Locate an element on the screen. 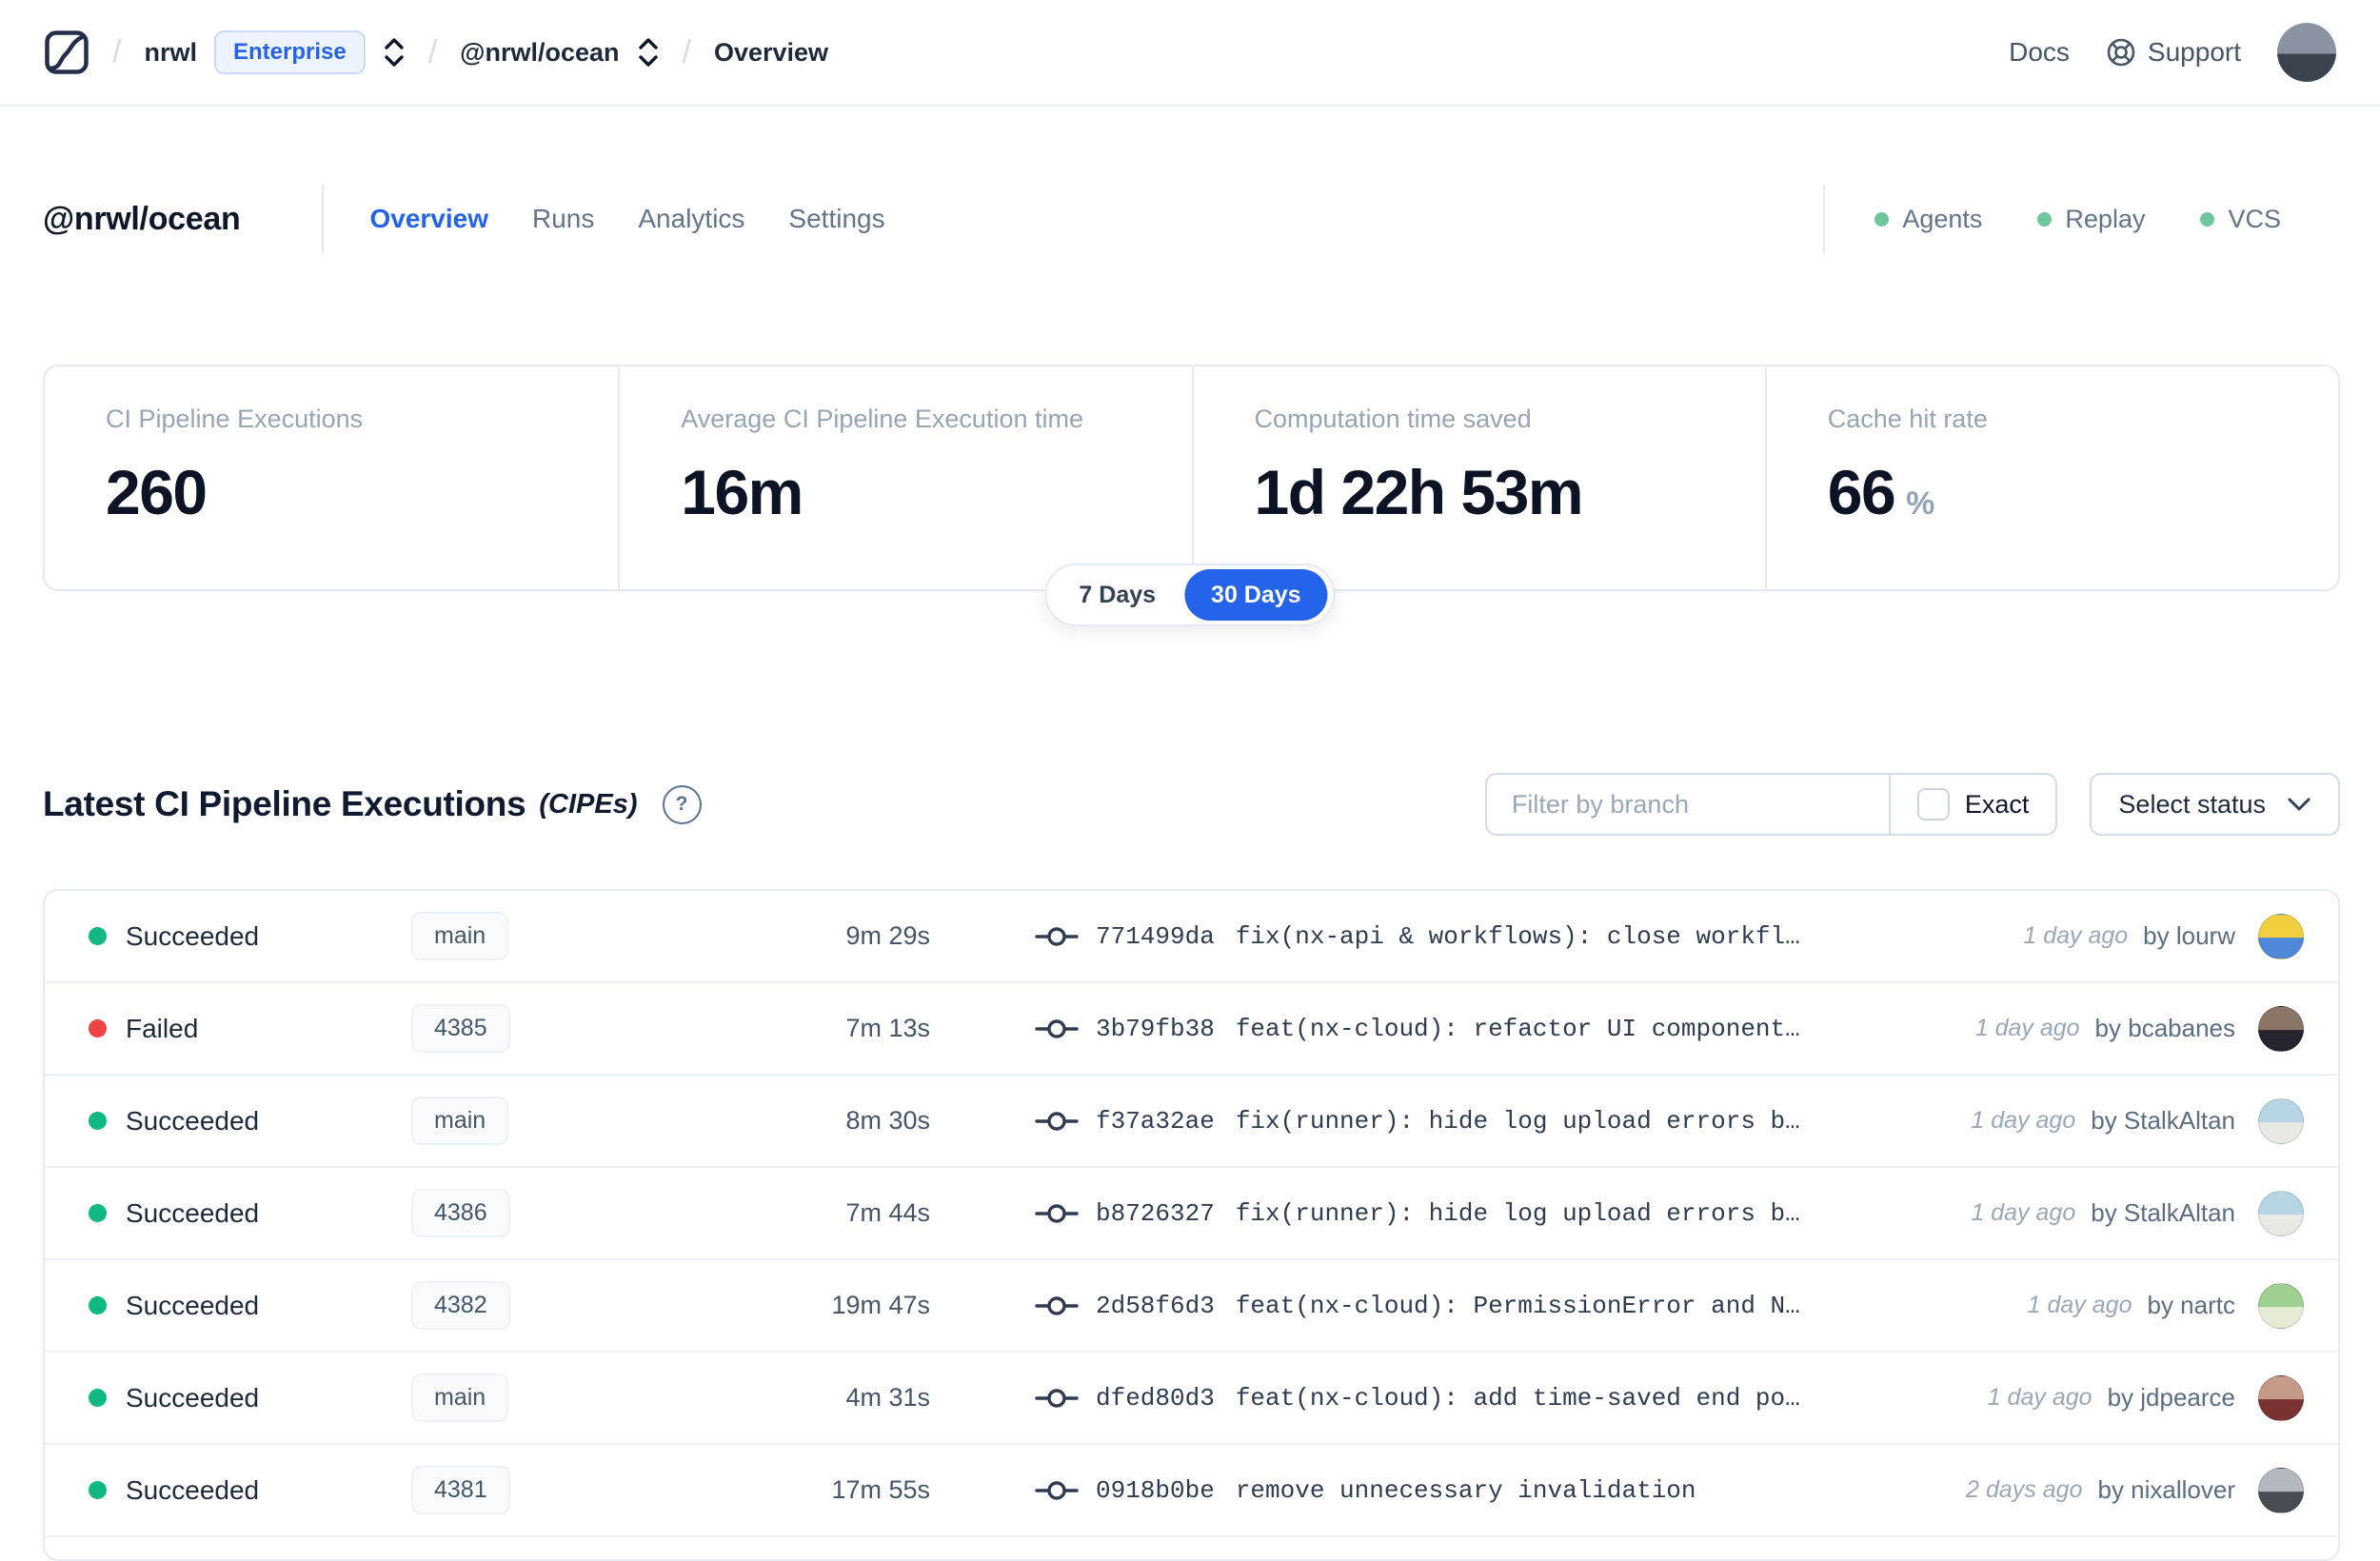  support-link: Support is located at coordinates (2173, 52).